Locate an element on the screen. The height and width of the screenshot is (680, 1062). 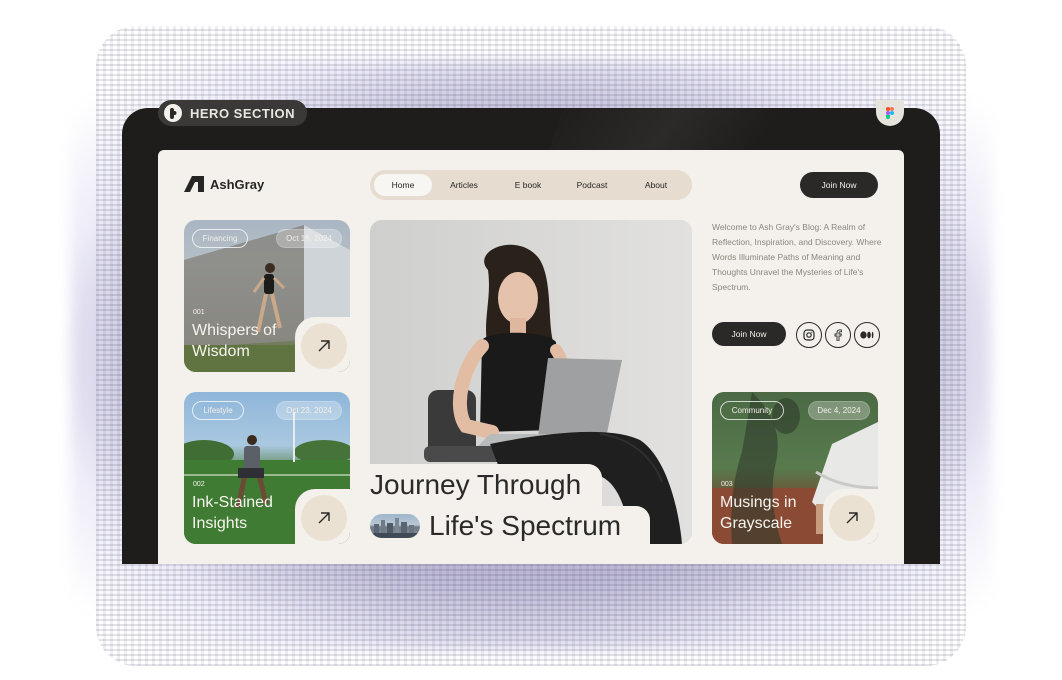
frame-label: HERO SECTION is located at coordinates (232, 113).